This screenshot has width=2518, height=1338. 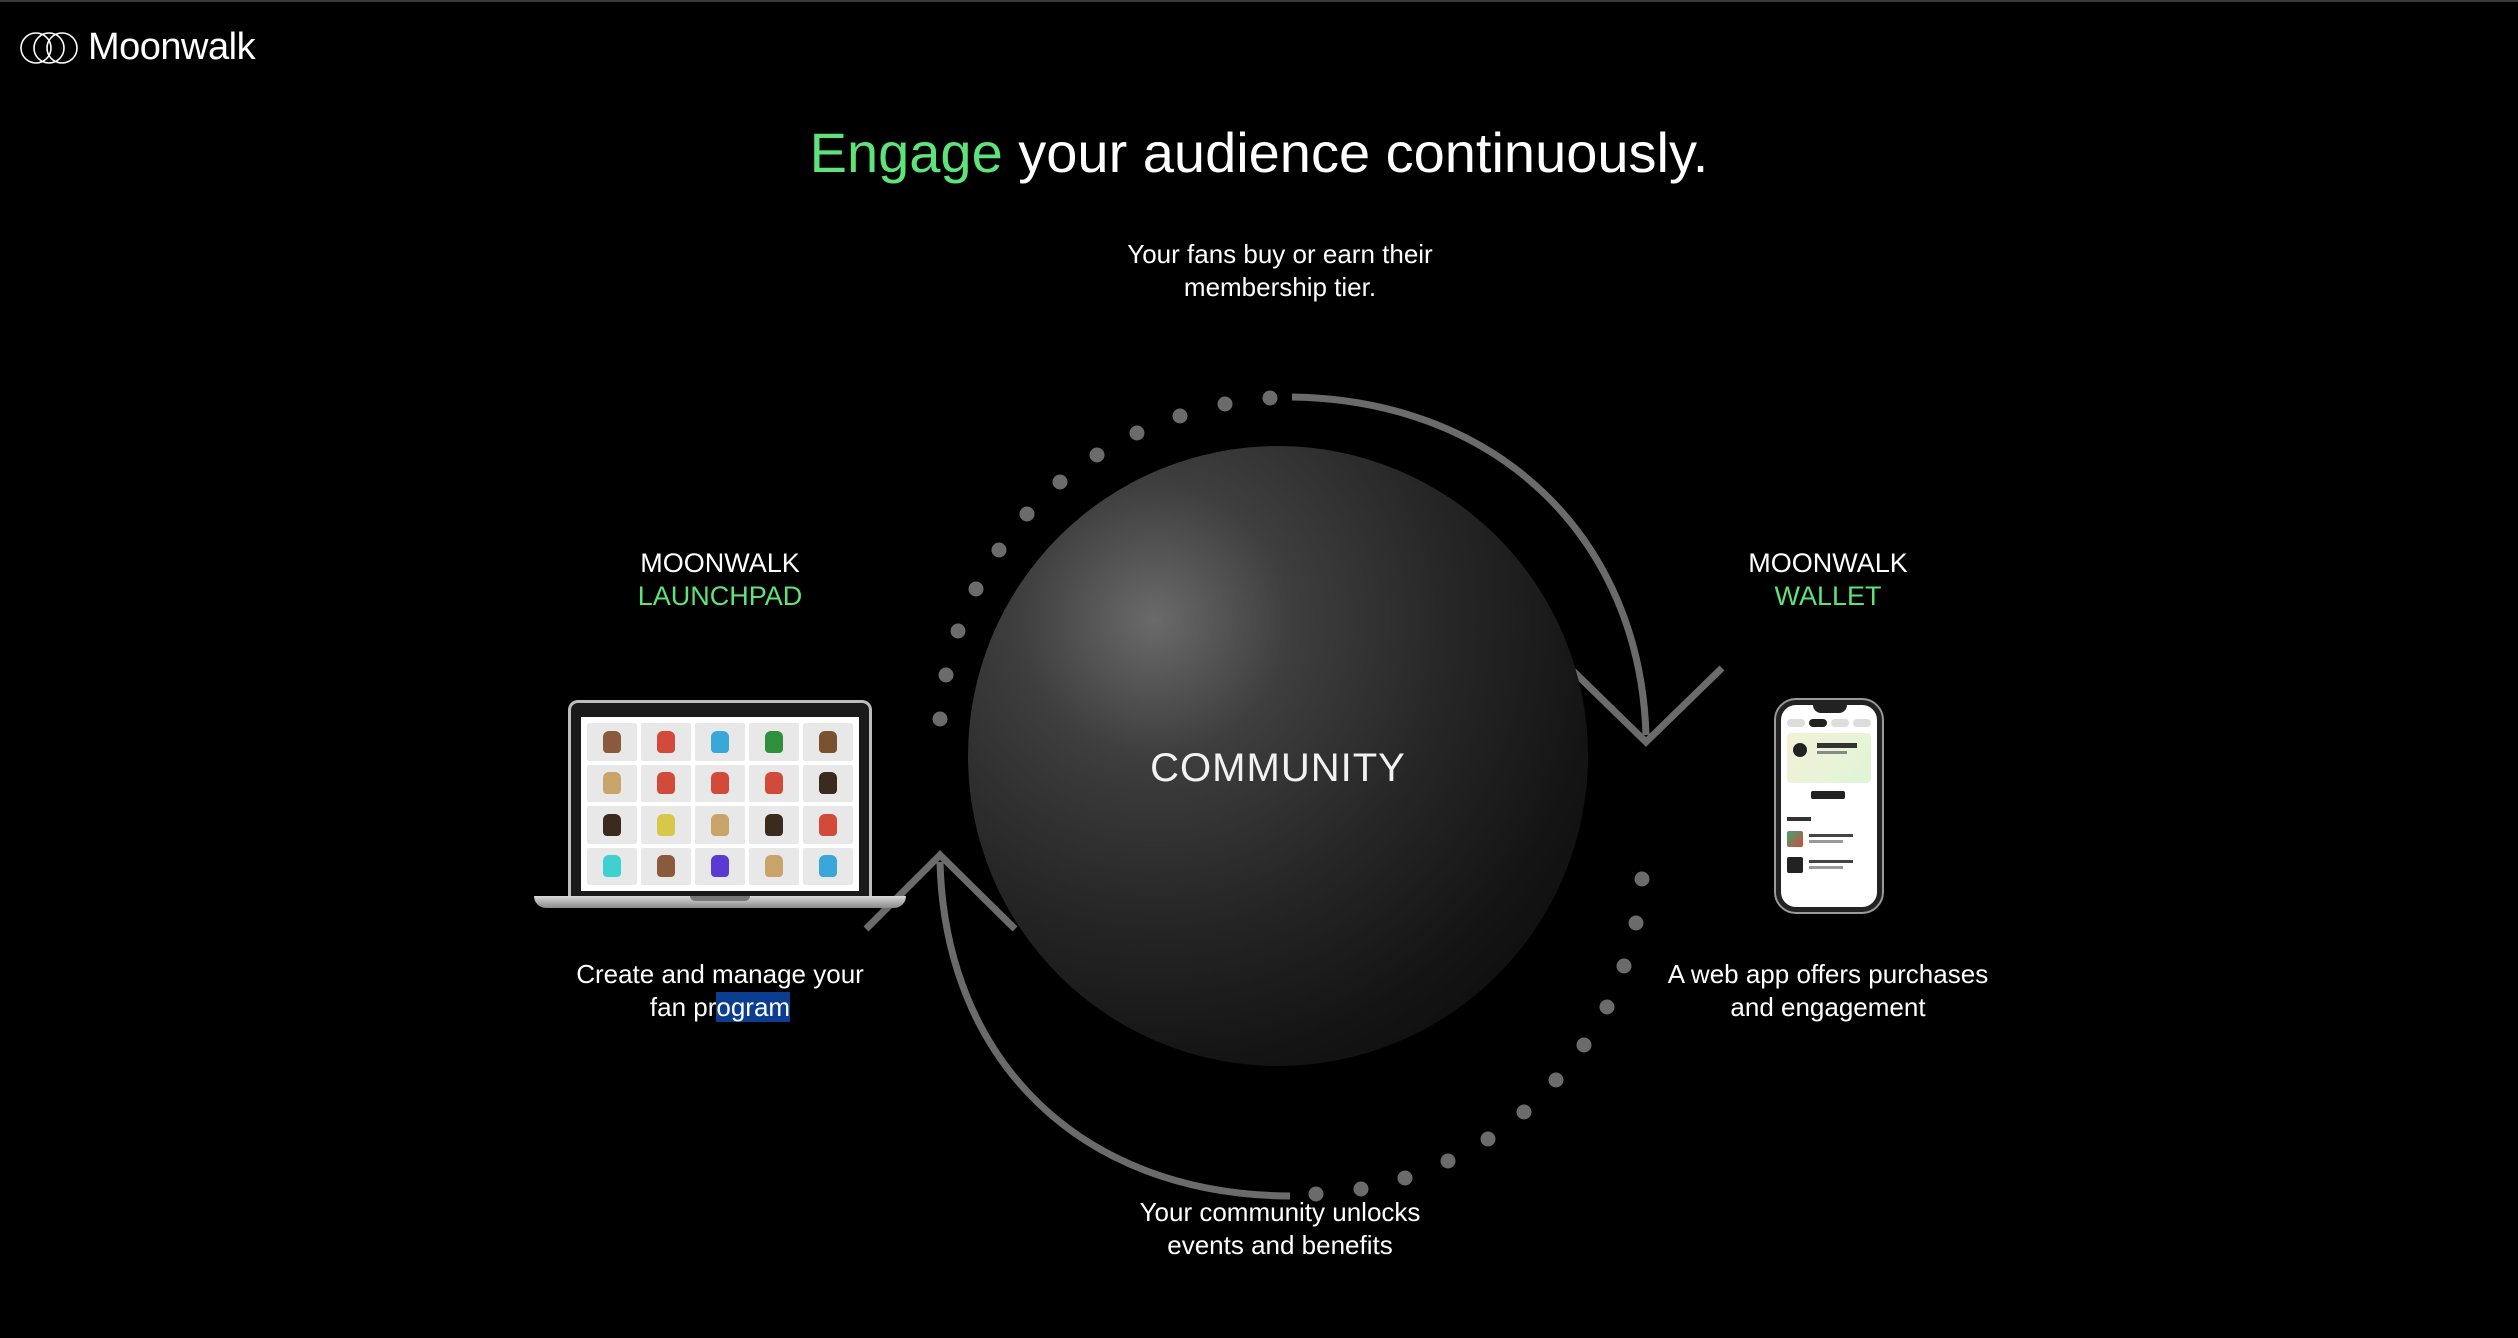 What do you see at coordinates (720, 563) in the screenshot?
I see `launchpad-label-main: MOONWALK` at bounding box center [720, 563].